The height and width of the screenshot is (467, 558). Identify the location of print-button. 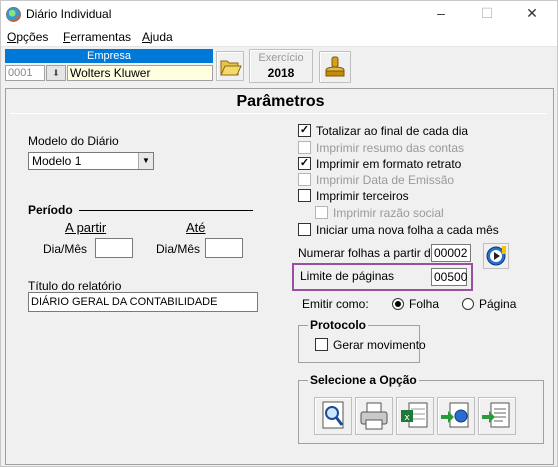
(374, 416).